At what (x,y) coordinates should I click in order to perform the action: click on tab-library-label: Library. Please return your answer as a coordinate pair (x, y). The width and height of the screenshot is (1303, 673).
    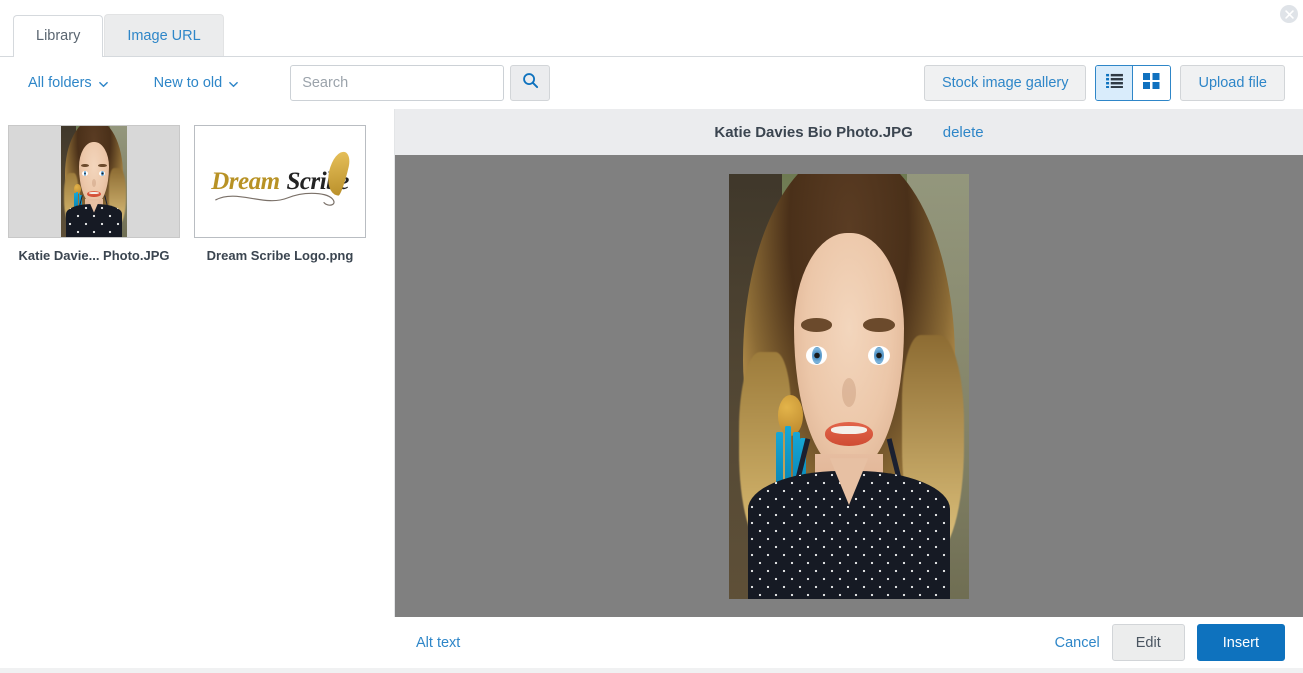
    Looking at the image, I should click on (58, 36).